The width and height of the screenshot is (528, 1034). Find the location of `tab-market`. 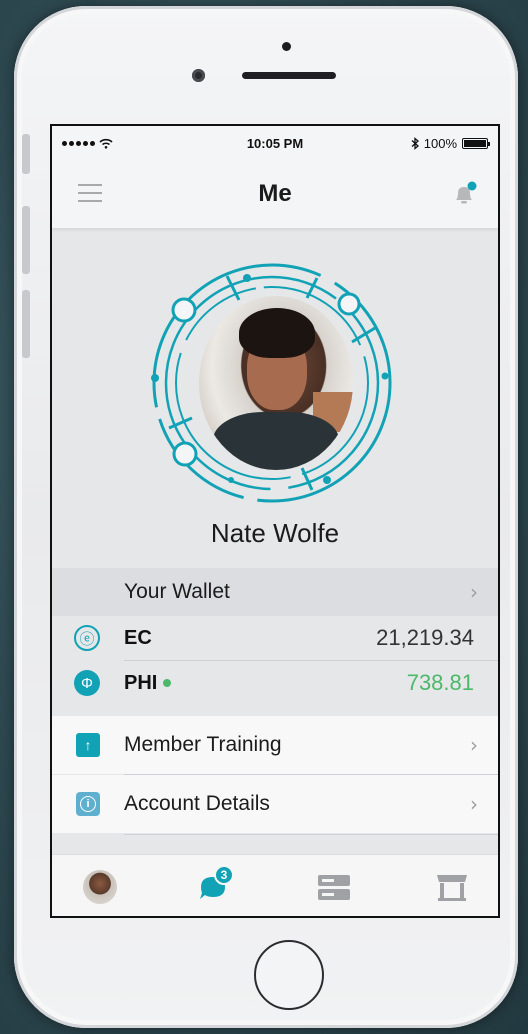

tab-market is located at coordinates (452, 887).